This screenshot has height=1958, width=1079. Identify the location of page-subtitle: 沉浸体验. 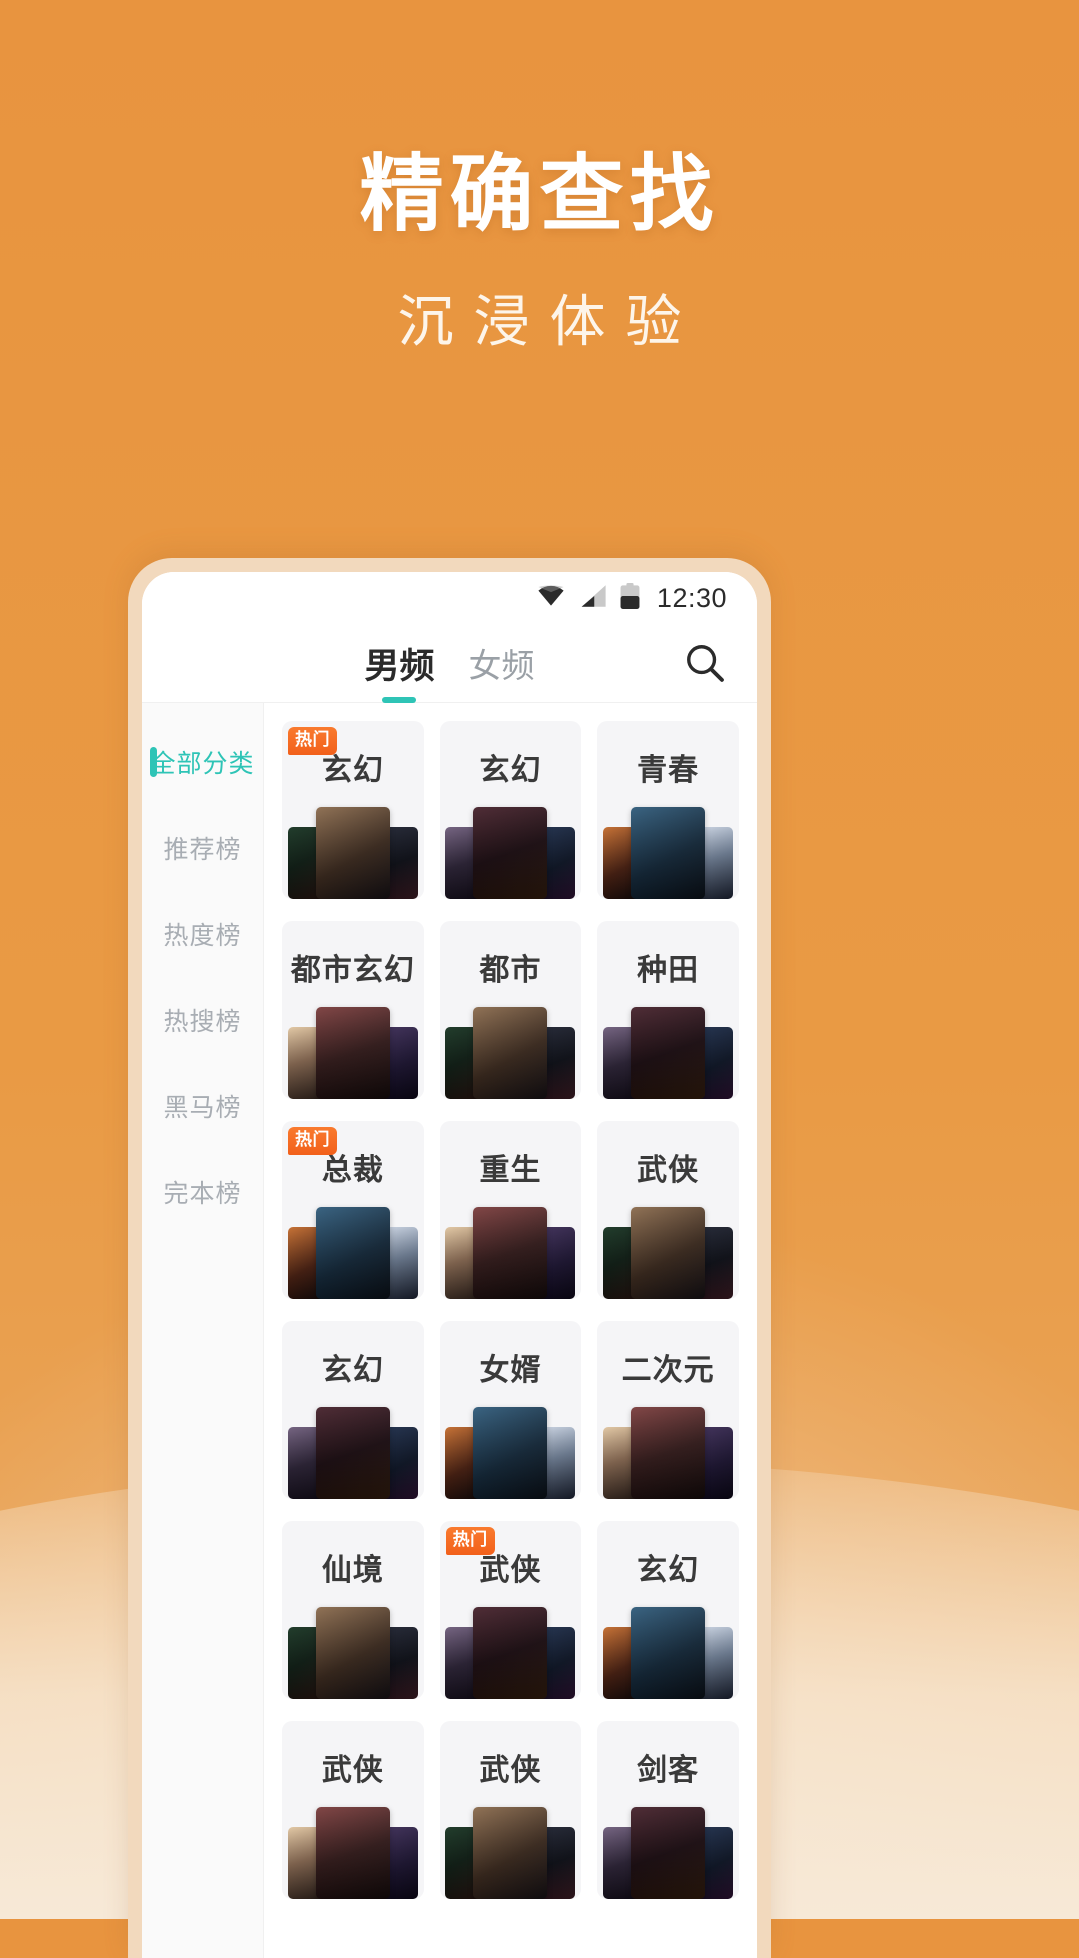
(549, 323).